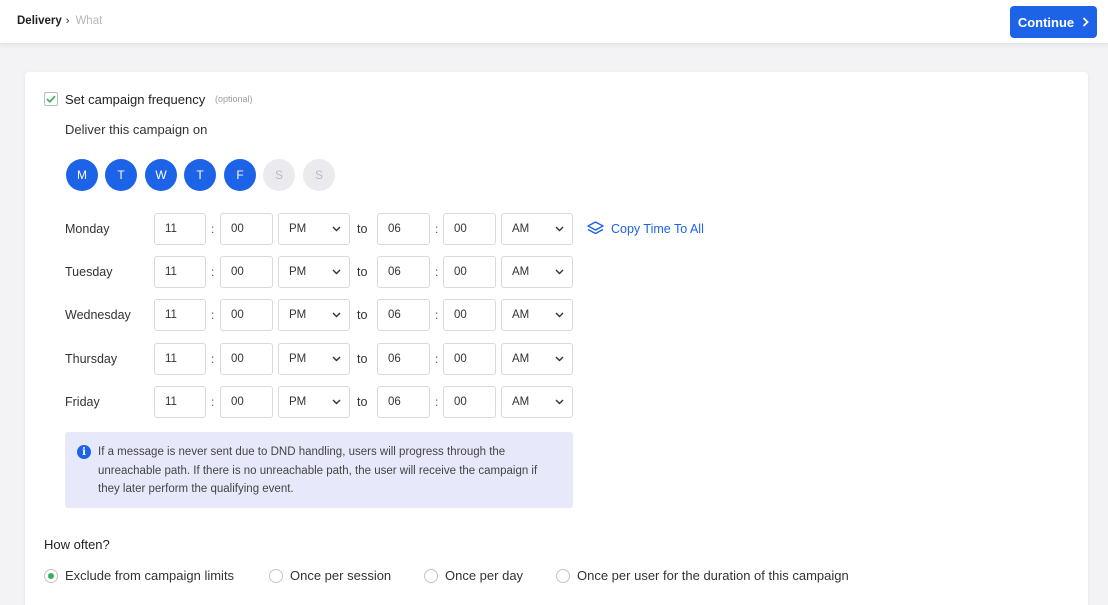 The width and height of the screenshot is (1108, 605). Describe the element at coordinates (161, 175) in the screenshot. I see `day-toggle-wednesday: W` at that location.